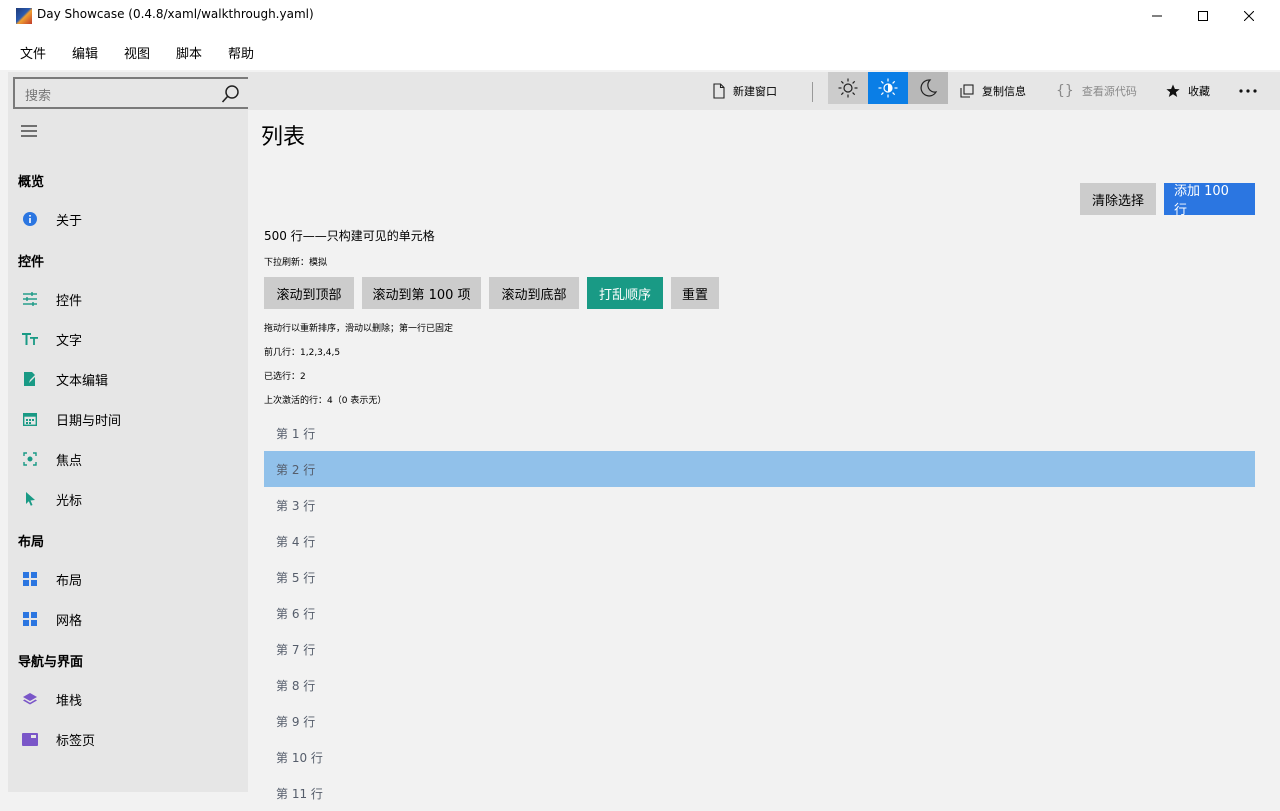 The width and height of the screenshot is (1280, 811). Describe the element at coordinates (759, 469) in the screenshot. I see `list-row: 第 2 行` at that location.